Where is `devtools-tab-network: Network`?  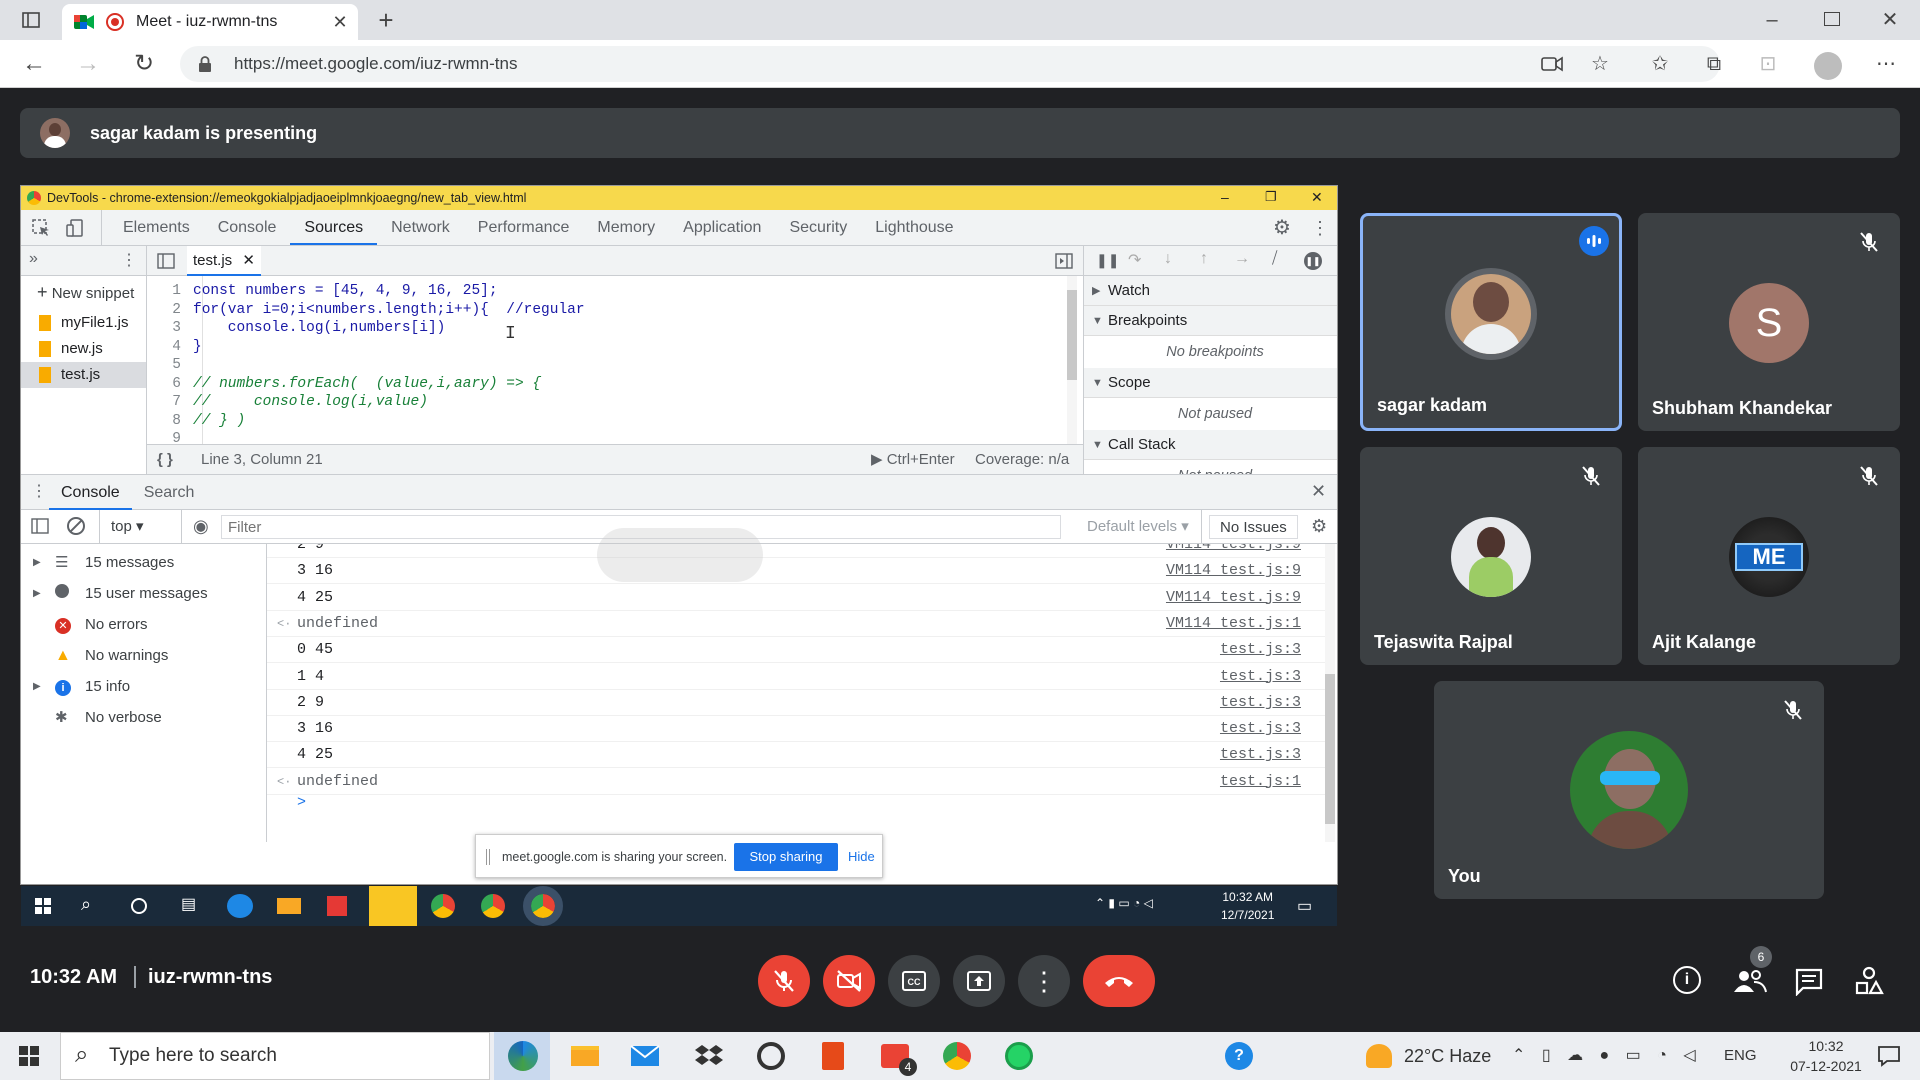 devtools-tab-network: Network is located at coordinates (420, 228).